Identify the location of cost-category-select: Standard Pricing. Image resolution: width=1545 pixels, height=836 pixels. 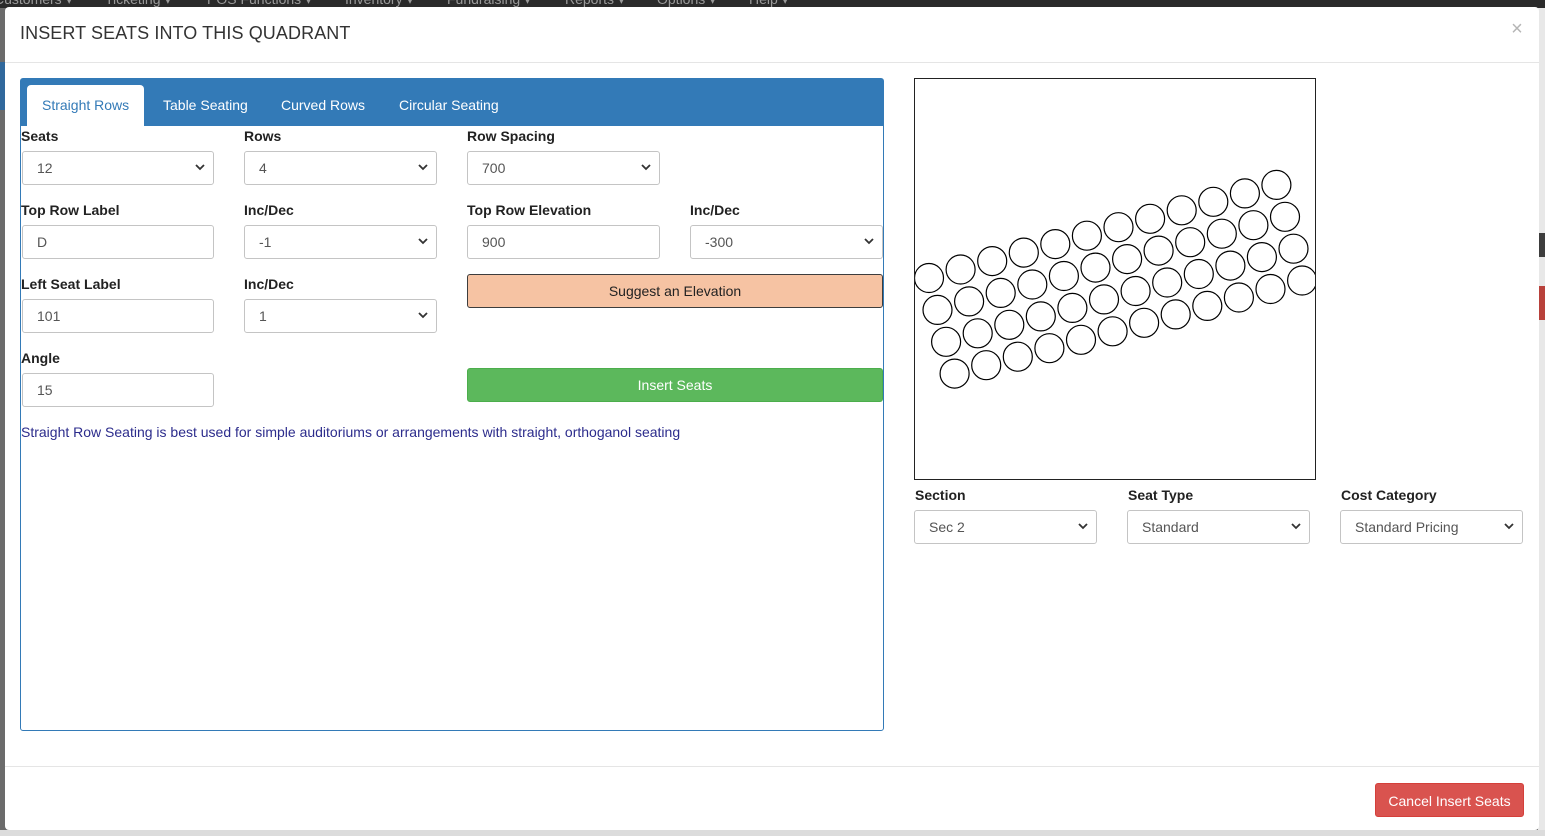
(1431, 527).